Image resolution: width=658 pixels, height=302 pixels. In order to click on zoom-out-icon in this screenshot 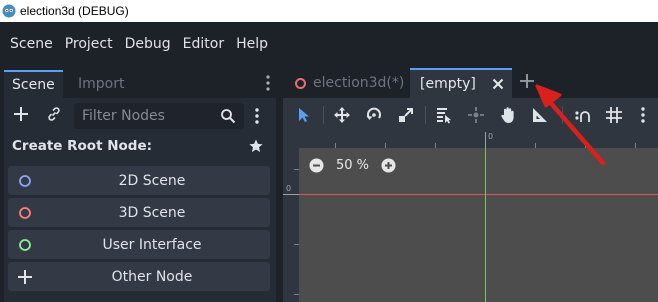, I will do `click(316, 165)`.